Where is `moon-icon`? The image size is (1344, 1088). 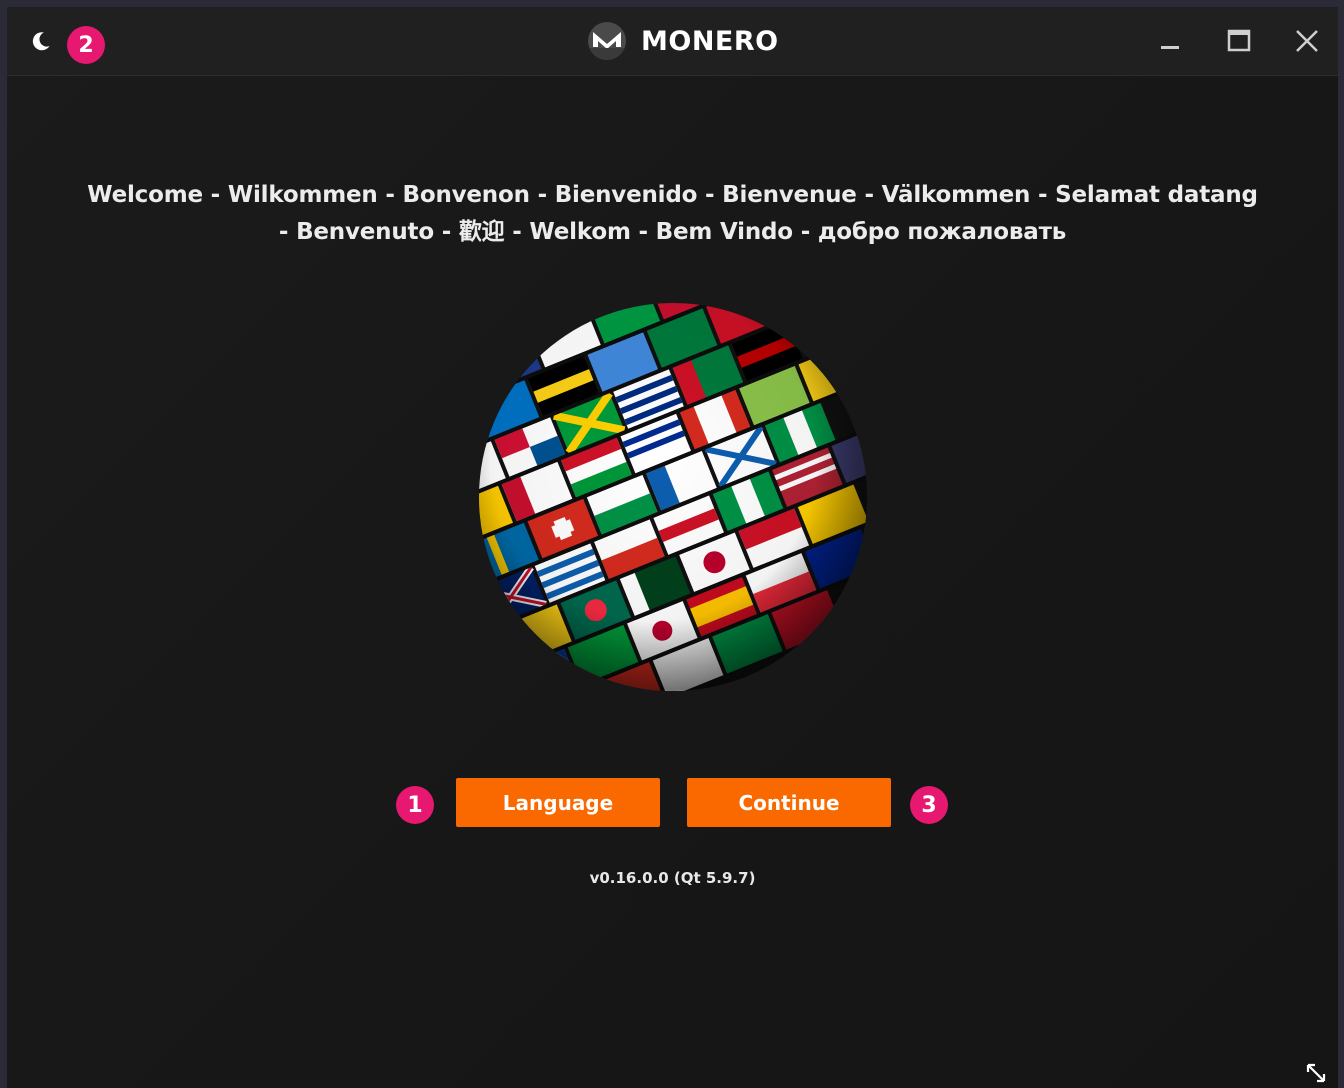
moon-icon is located at coordinates (41, 41).